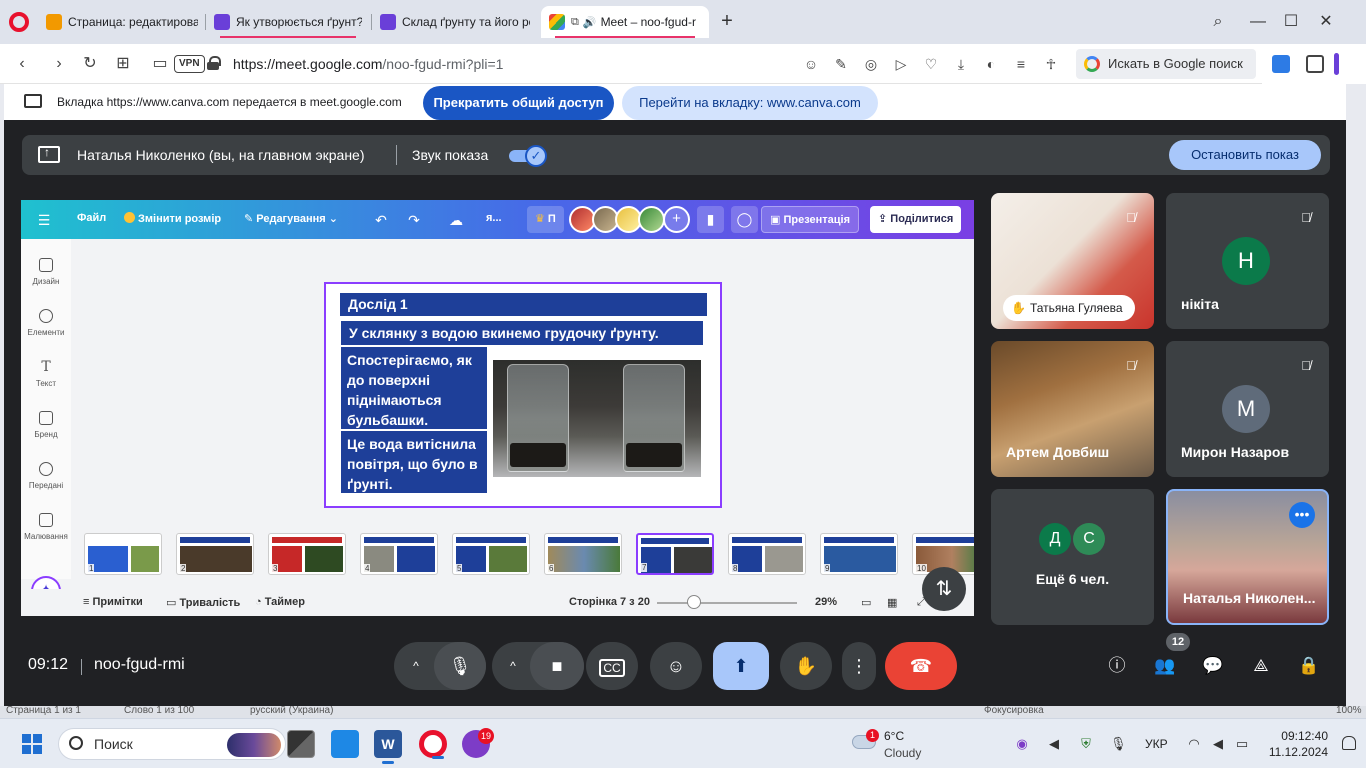  I want to click on people-icon: 👥, so click(1165, 666).